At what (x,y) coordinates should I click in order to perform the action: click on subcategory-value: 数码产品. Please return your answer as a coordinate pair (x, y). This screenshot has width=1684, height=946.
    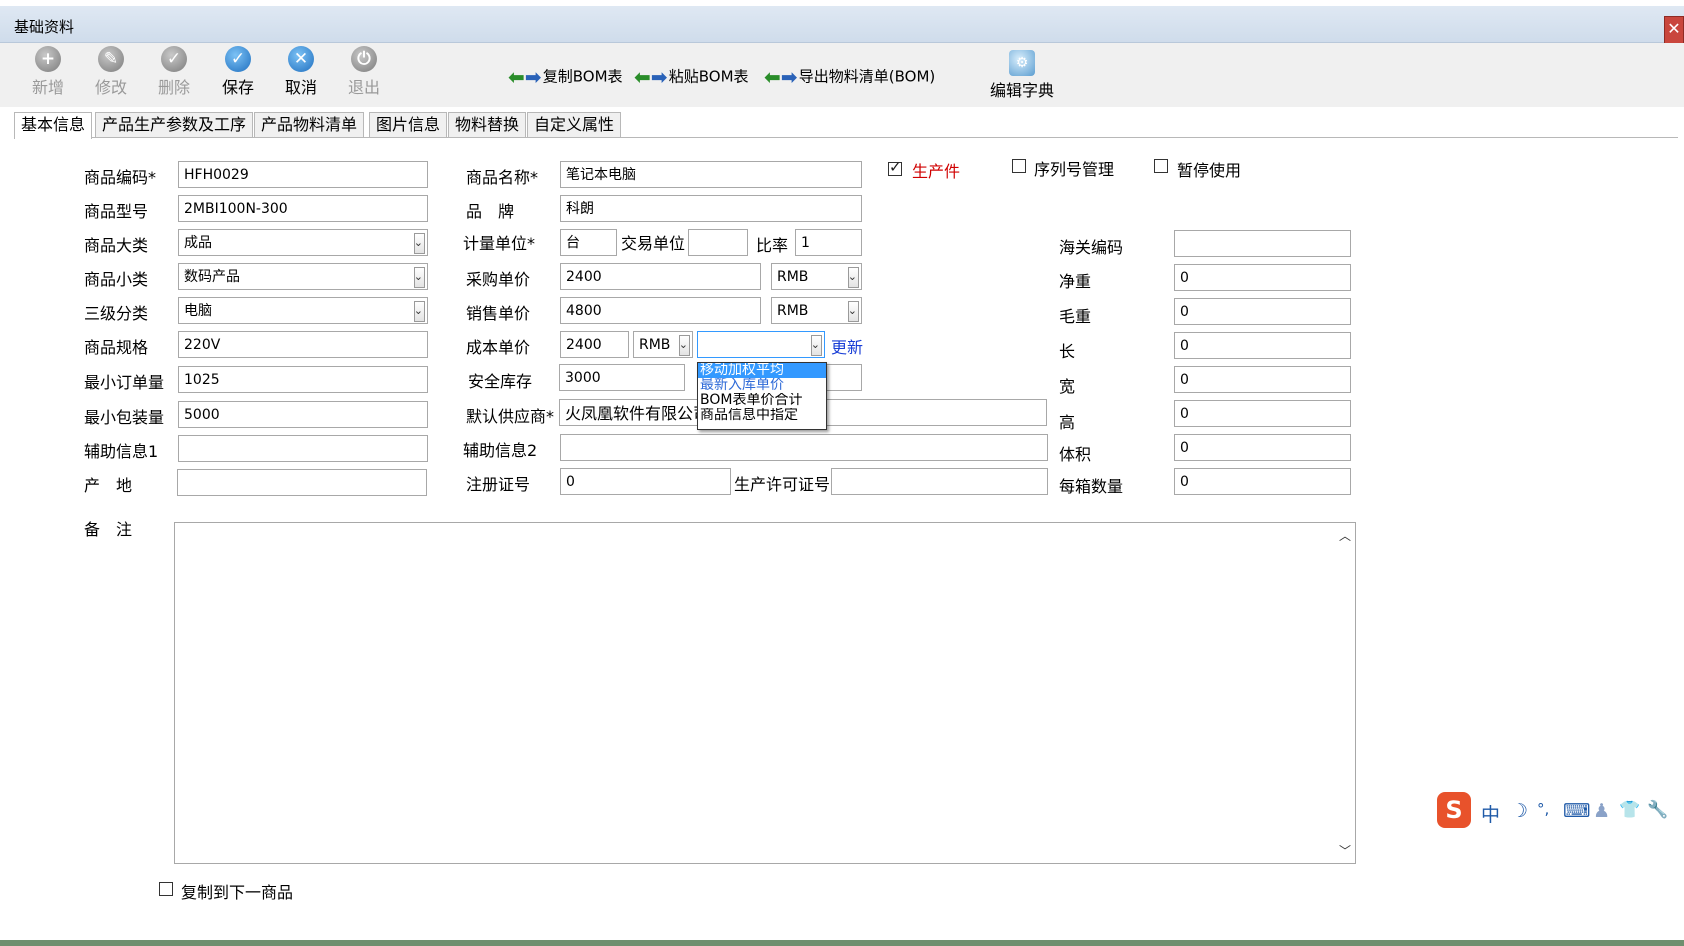
    Looking at the image, I should click on (212, 277).